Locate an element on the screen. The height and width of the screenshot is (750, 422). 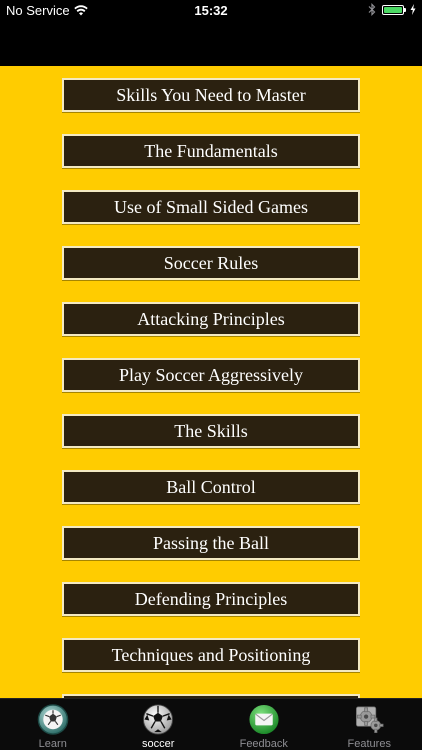
soccer-ball-icon is located at coordinates (158, 719).